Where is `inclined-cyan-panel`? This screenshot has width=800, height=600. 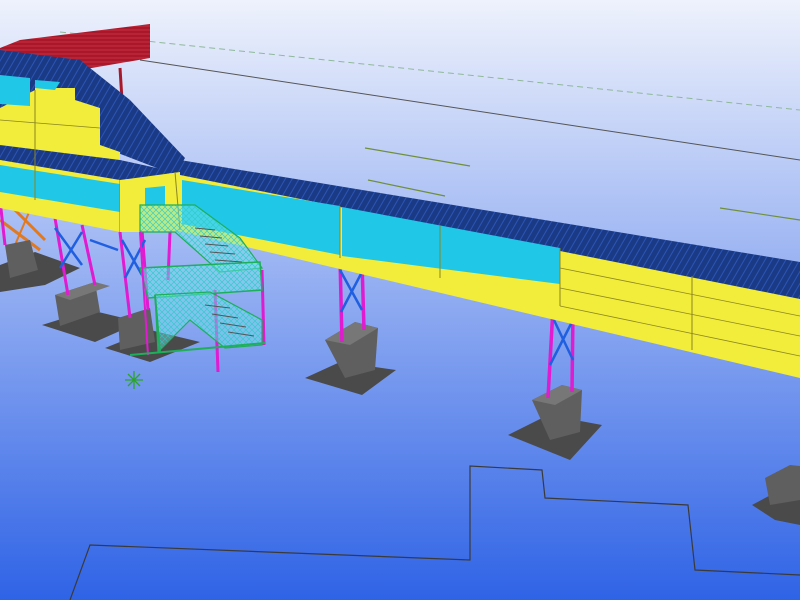 inclined-cyan-panel is located at coordinates (15, 90).